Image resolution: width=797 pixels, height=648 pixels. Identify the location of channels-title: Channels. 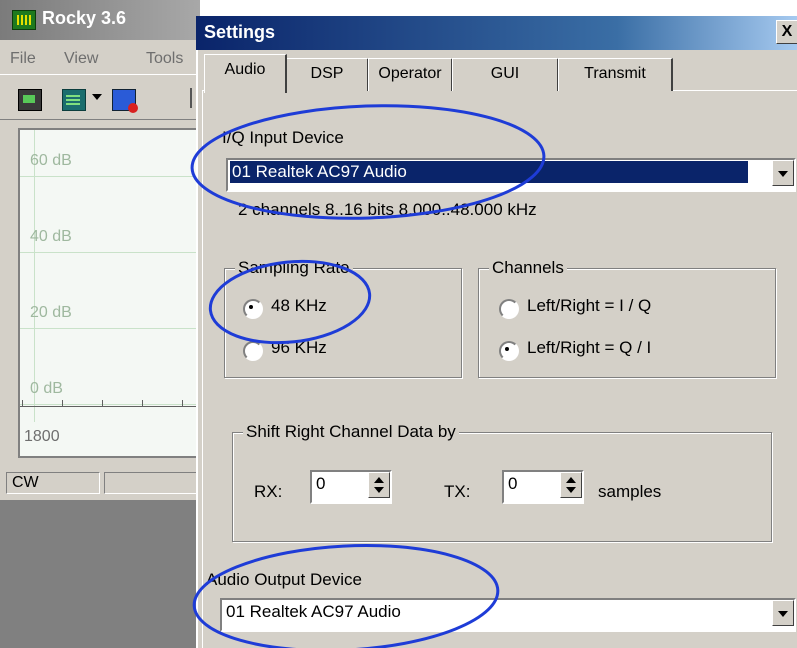
(528, 268).